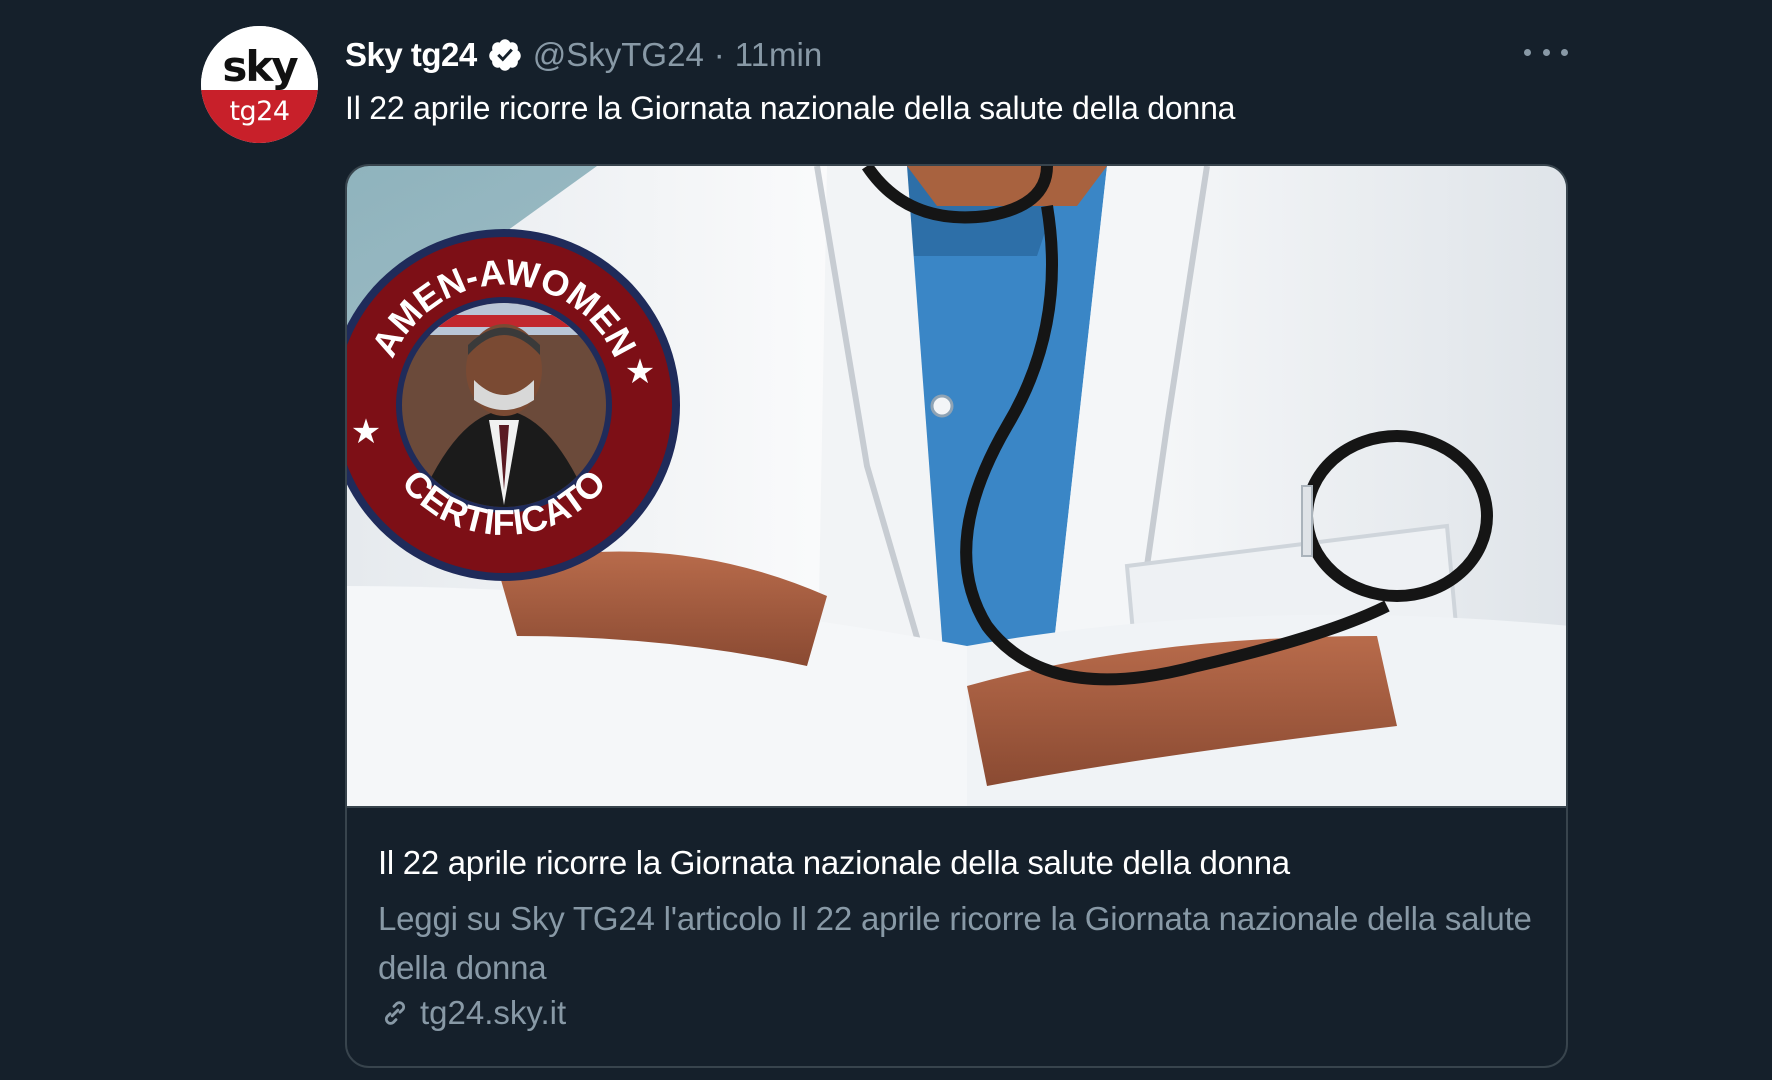 This screenshot has height=1080, width=1772. What do you see at coordinates (260, 66) in the screenshot?
I see `avatar-logo-sky: sky` at bounding box center [260, 66].